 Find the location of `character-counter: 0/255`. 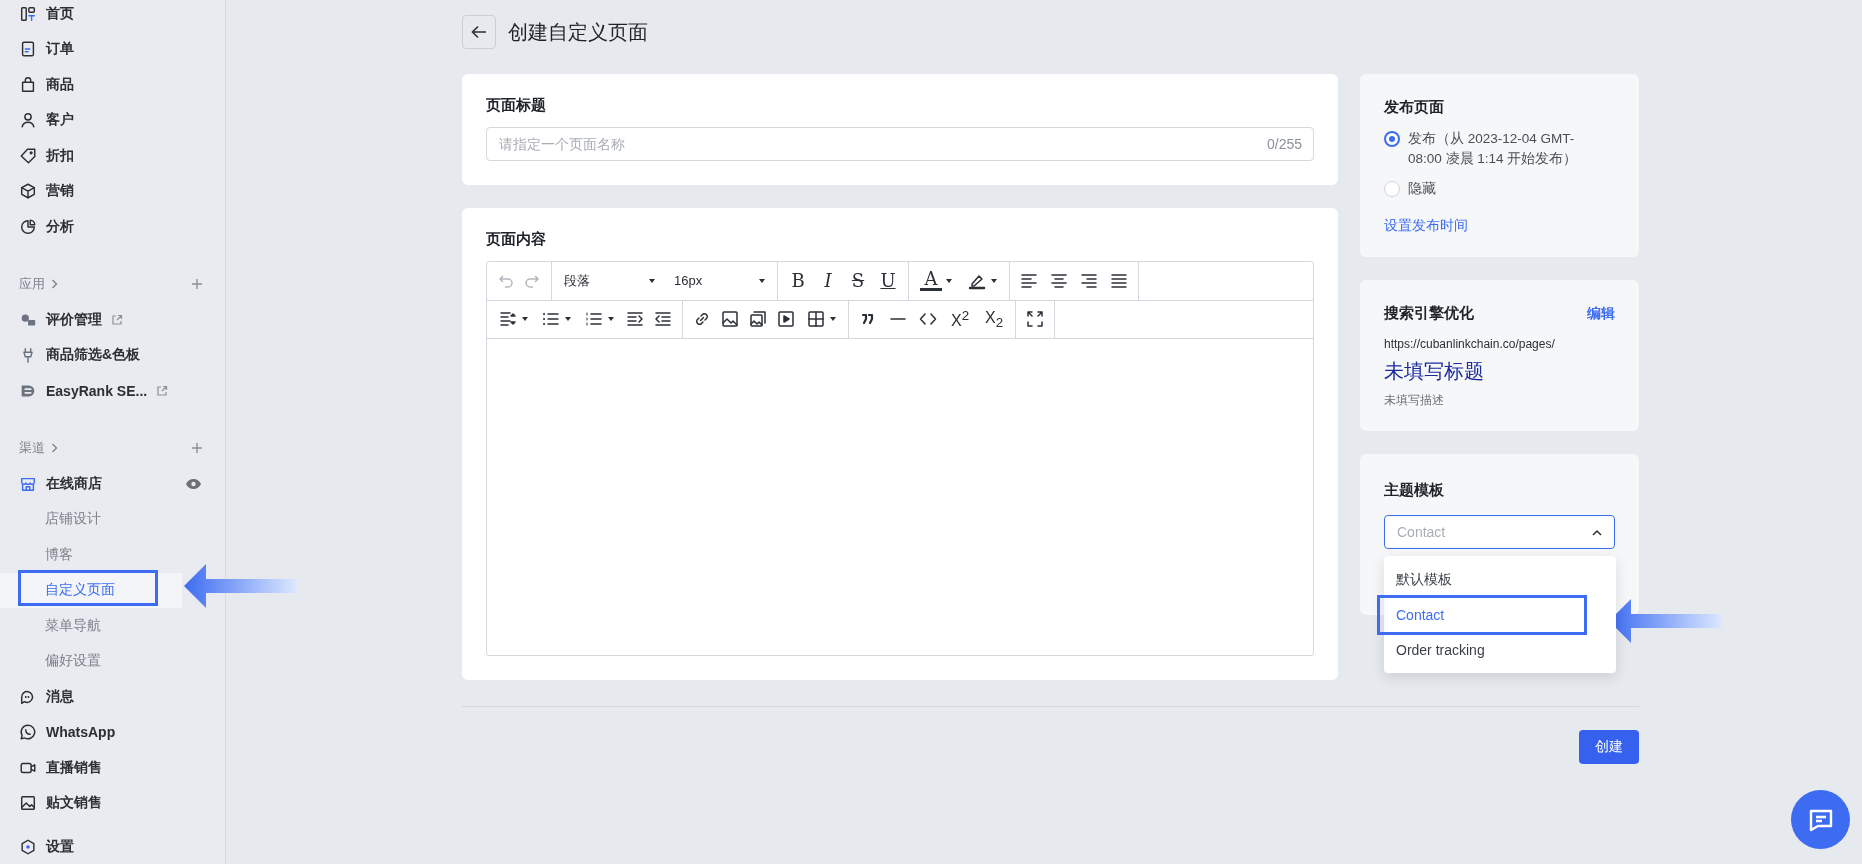

character-counter: 0/255 is located at coordinates (1284, 144).